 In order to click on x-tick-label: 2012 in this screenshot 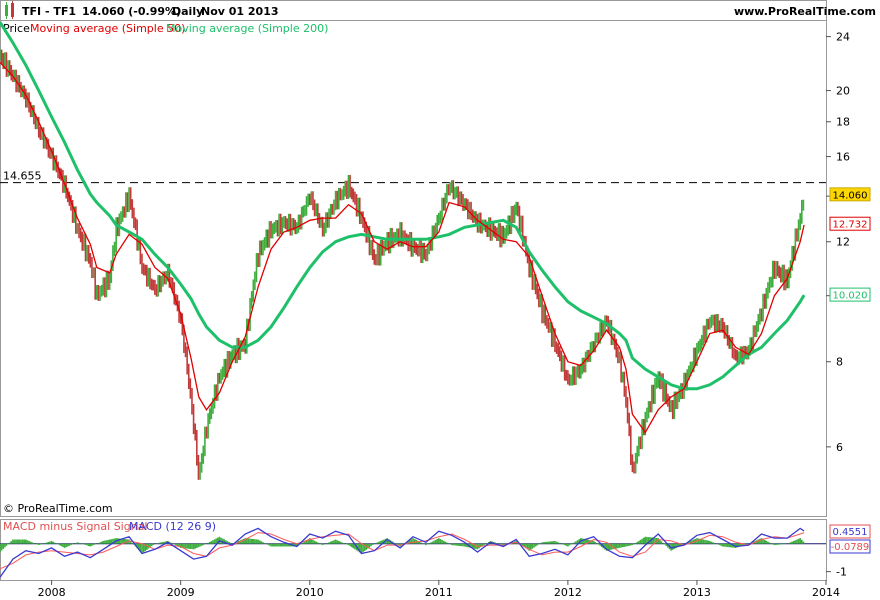, I will do `click(568, 592)`.